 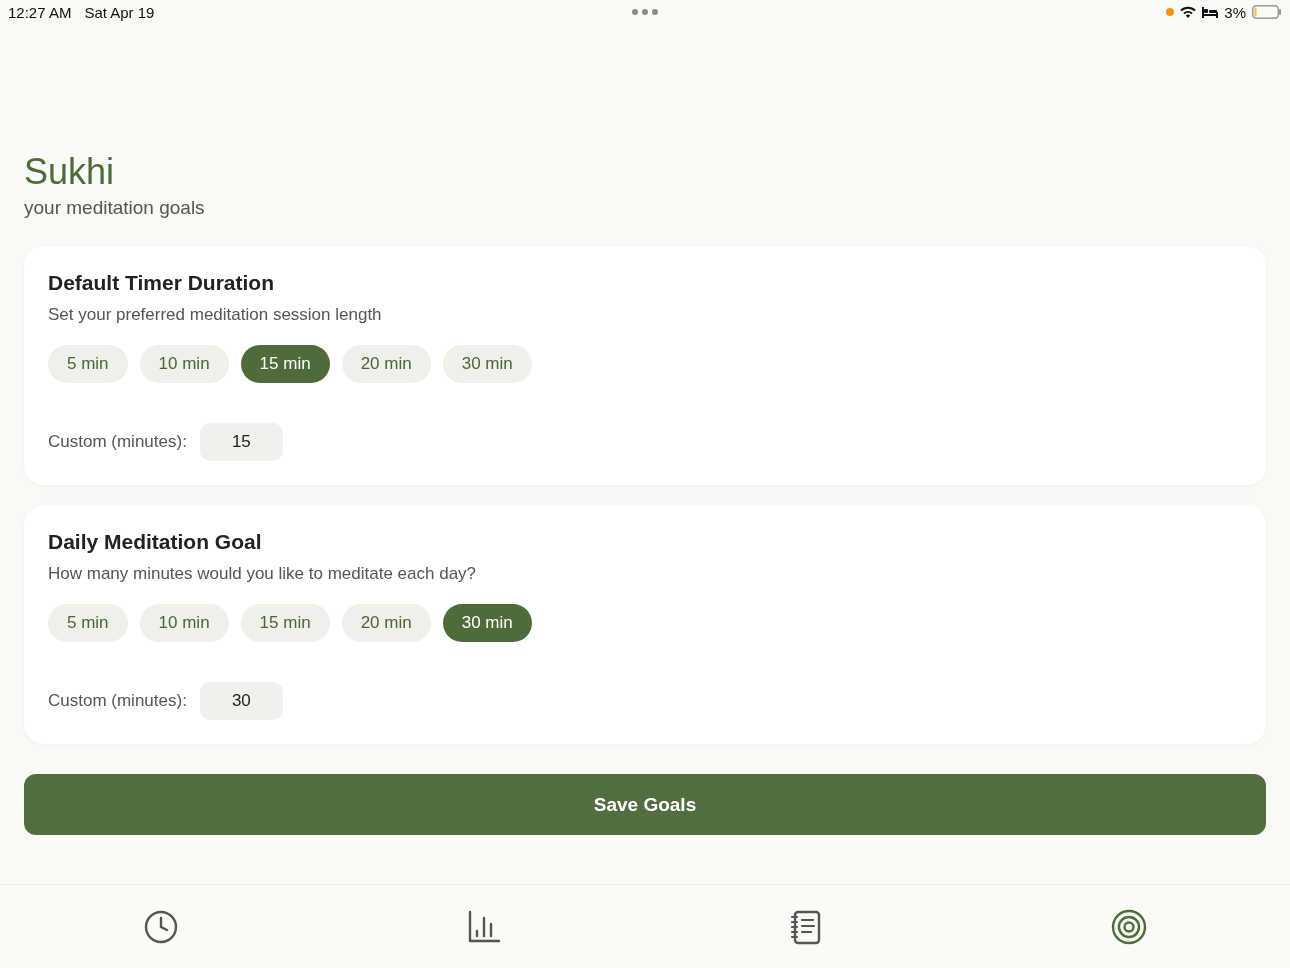 I want to click on card-description: How many minutes would you like to meditate each day?, so click(x=263, y=574).